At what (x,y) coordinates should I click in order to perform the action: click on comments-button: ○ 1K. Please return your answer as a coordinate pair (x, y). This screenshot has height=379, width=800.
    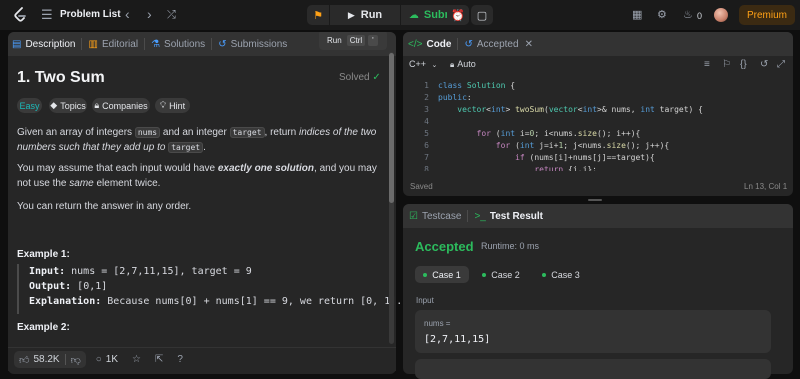
    Looking at the image, I should click on (107, 359).